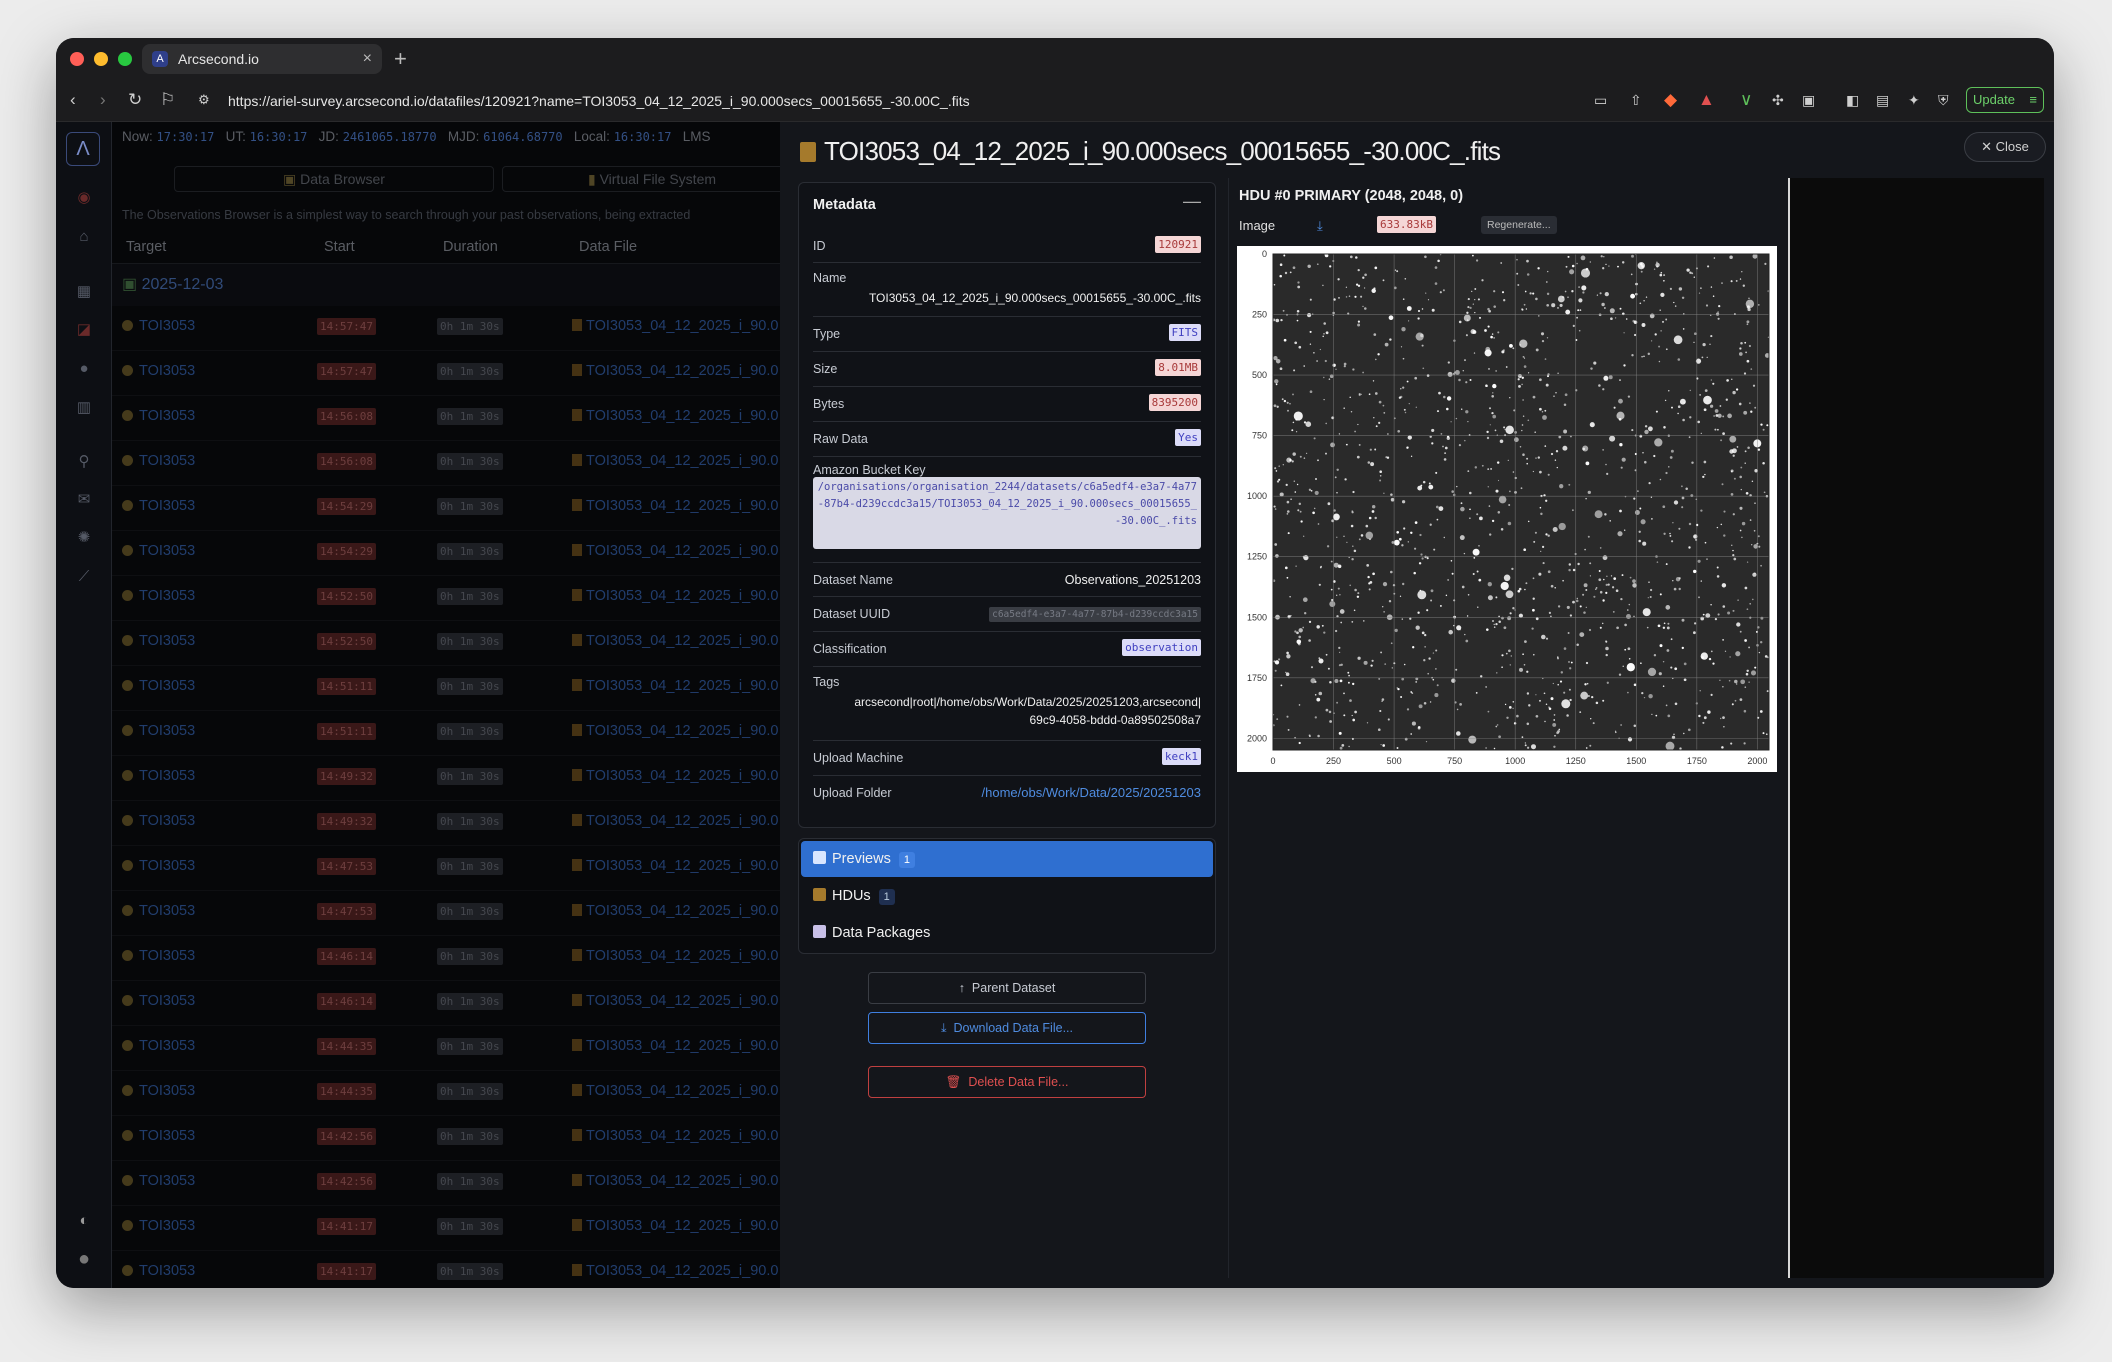 This screenshot has width=2112, height=1362. I want to click on tab-label: Previews, so click(861, 859).